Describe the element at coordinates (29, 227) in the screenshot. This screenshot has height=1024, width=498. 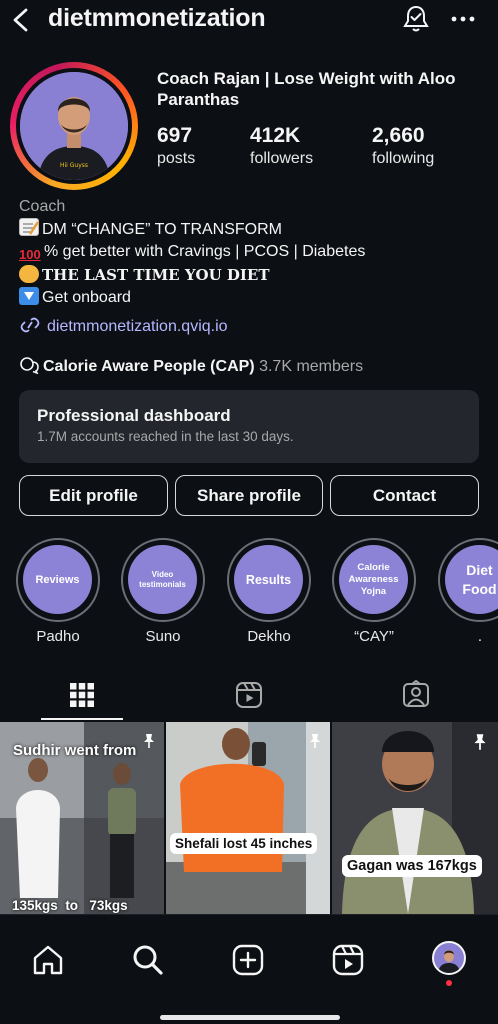
I see `memo-icon` at that location.